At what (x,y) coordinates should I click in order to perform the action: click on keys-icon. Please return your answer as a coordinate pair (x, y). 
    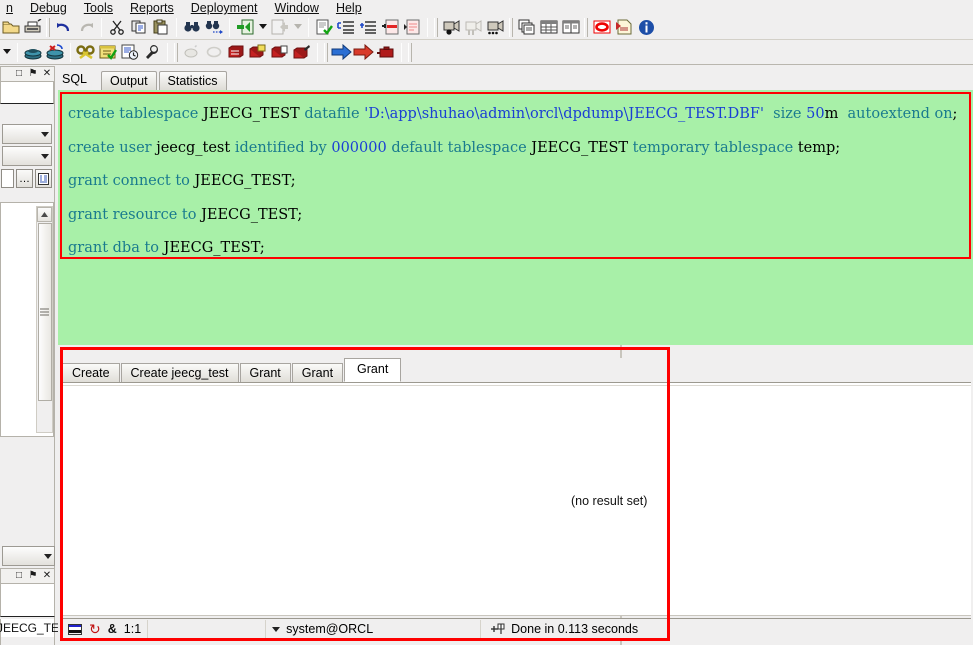
    Looking at the image, I should click on (86, 52).